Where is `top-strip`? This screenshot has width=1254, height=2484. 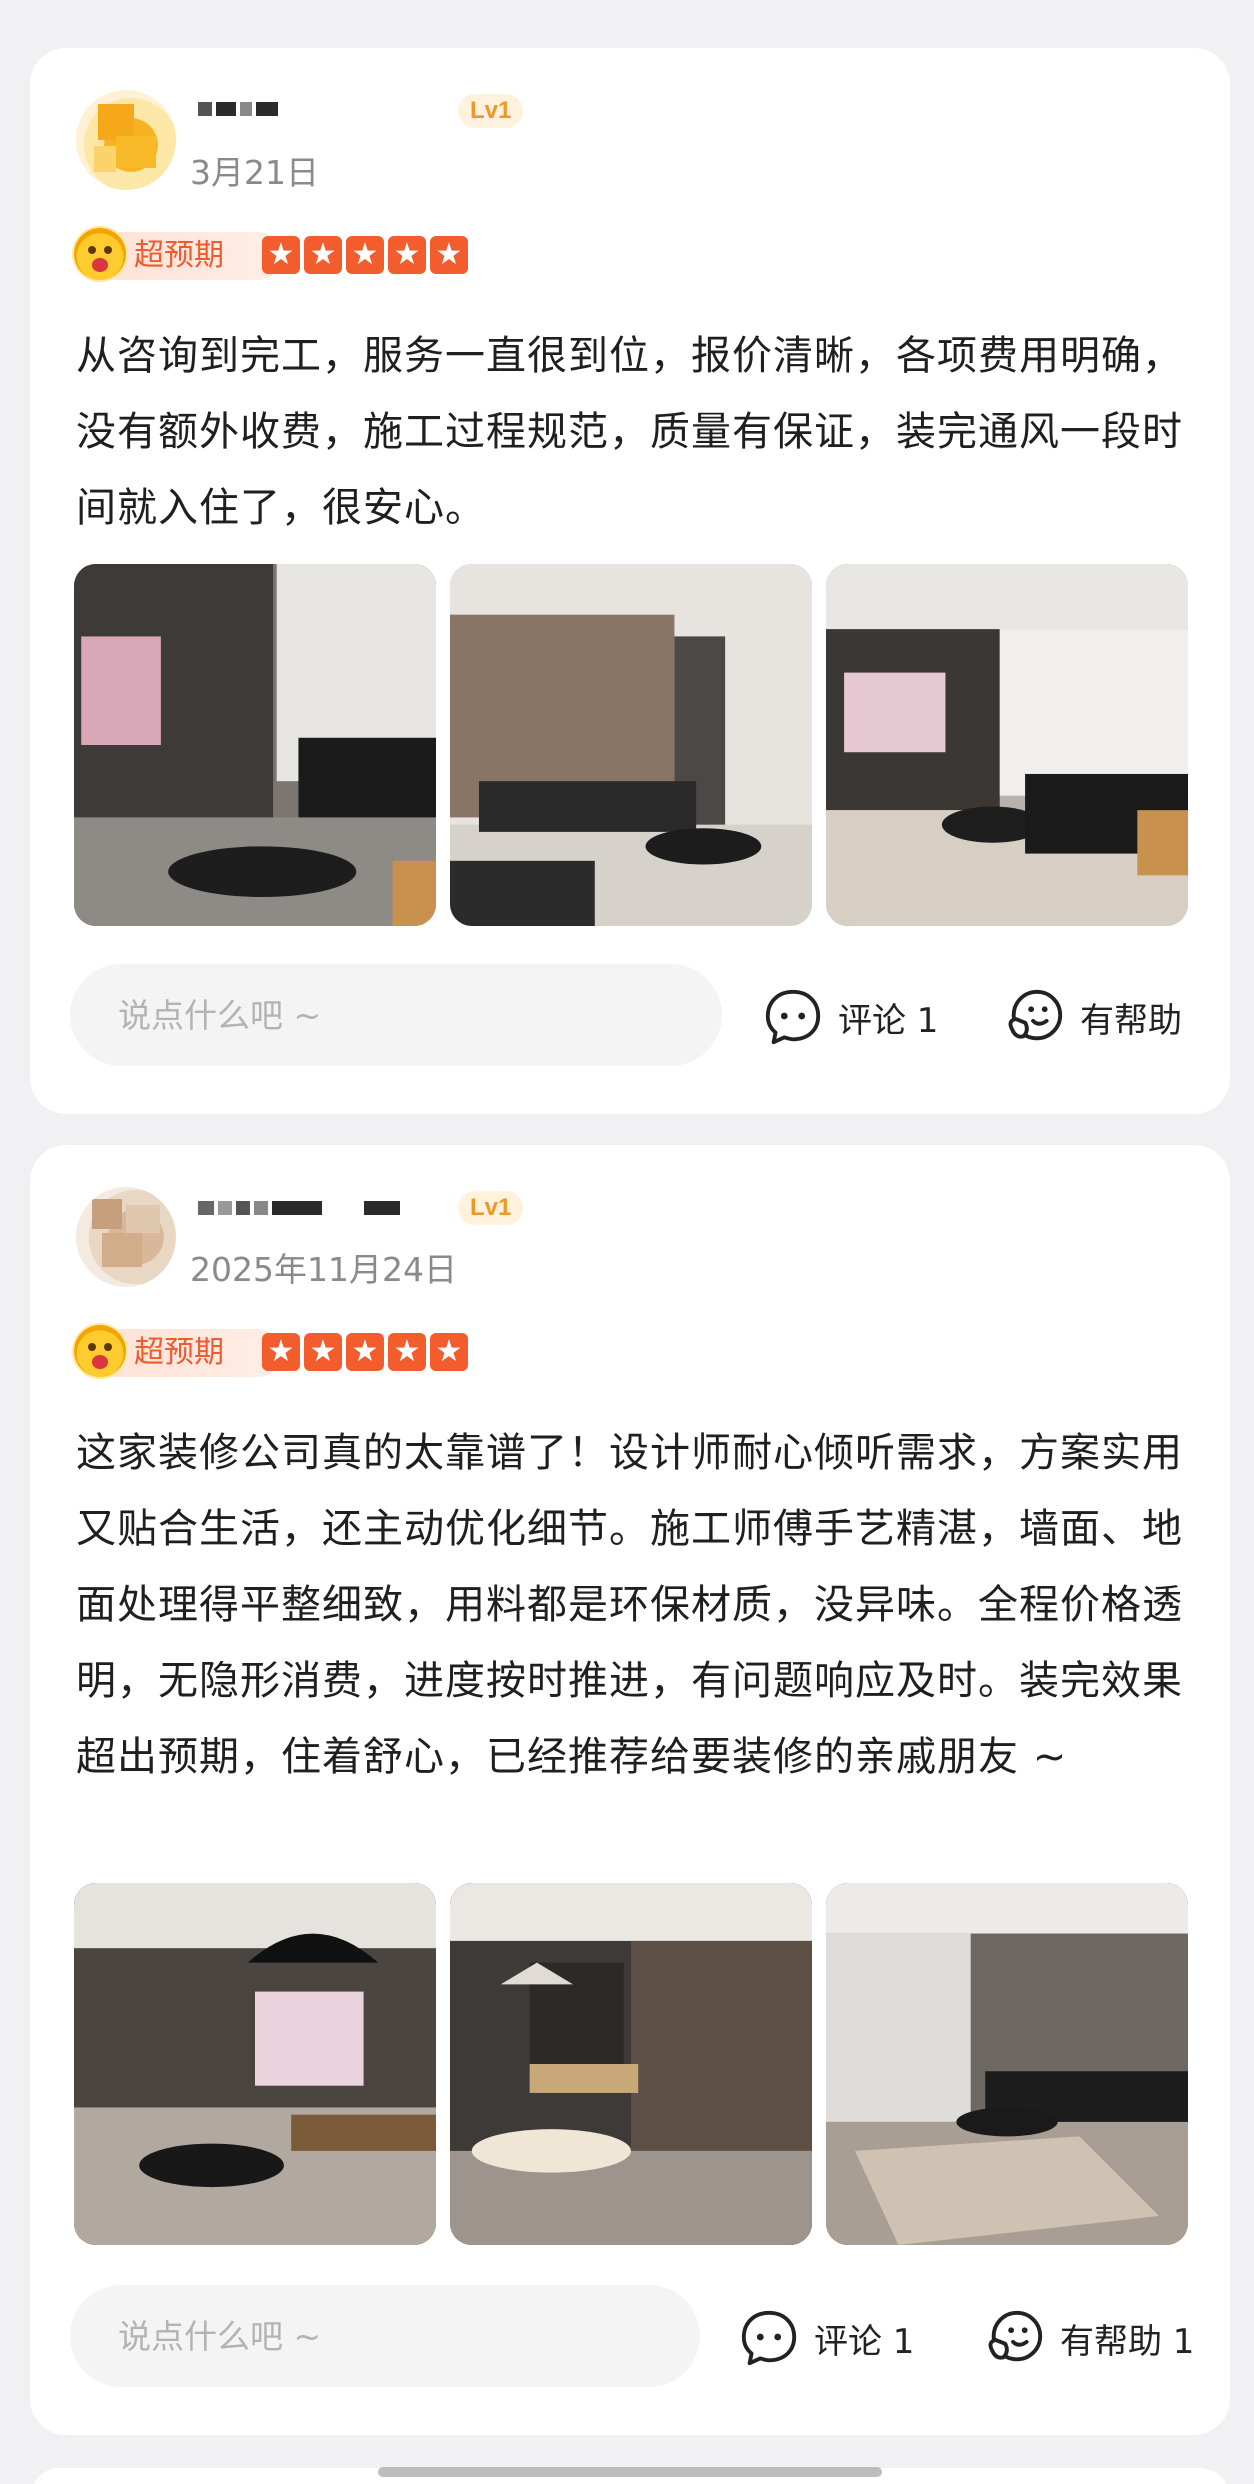
top-strip is located at coordinates (627, 18).